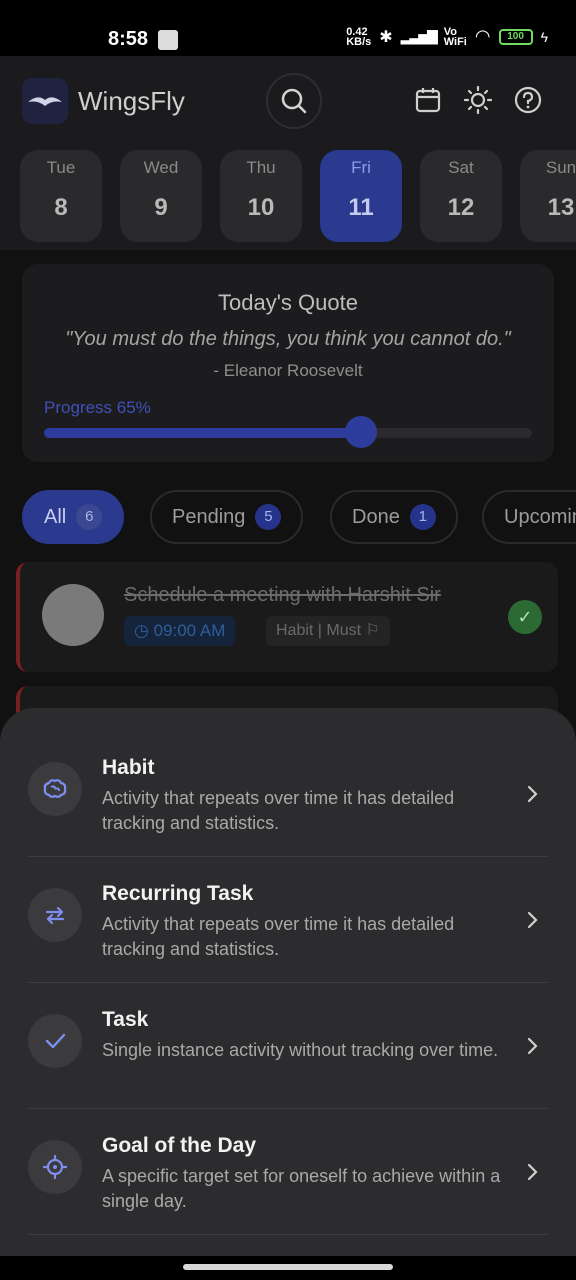 The image size is (576, 1280). What do you see at coordinates (55, 789) in the screenshot?
I see `brain-icon` at bounding box center [55, 789].